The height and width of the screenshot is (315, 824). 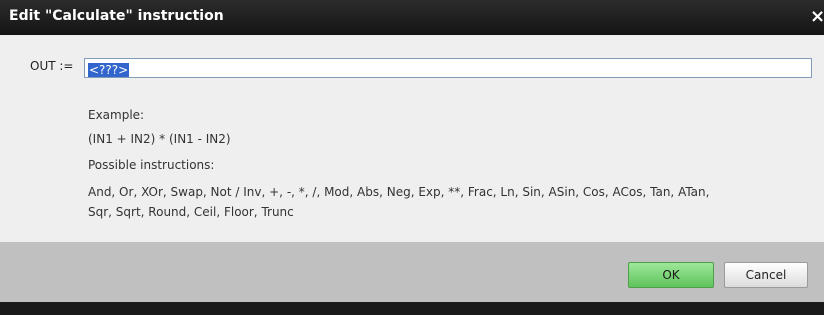 I want to click on title-bar: Edit "Calculate" instruction ×, so click(x=412, y=17).